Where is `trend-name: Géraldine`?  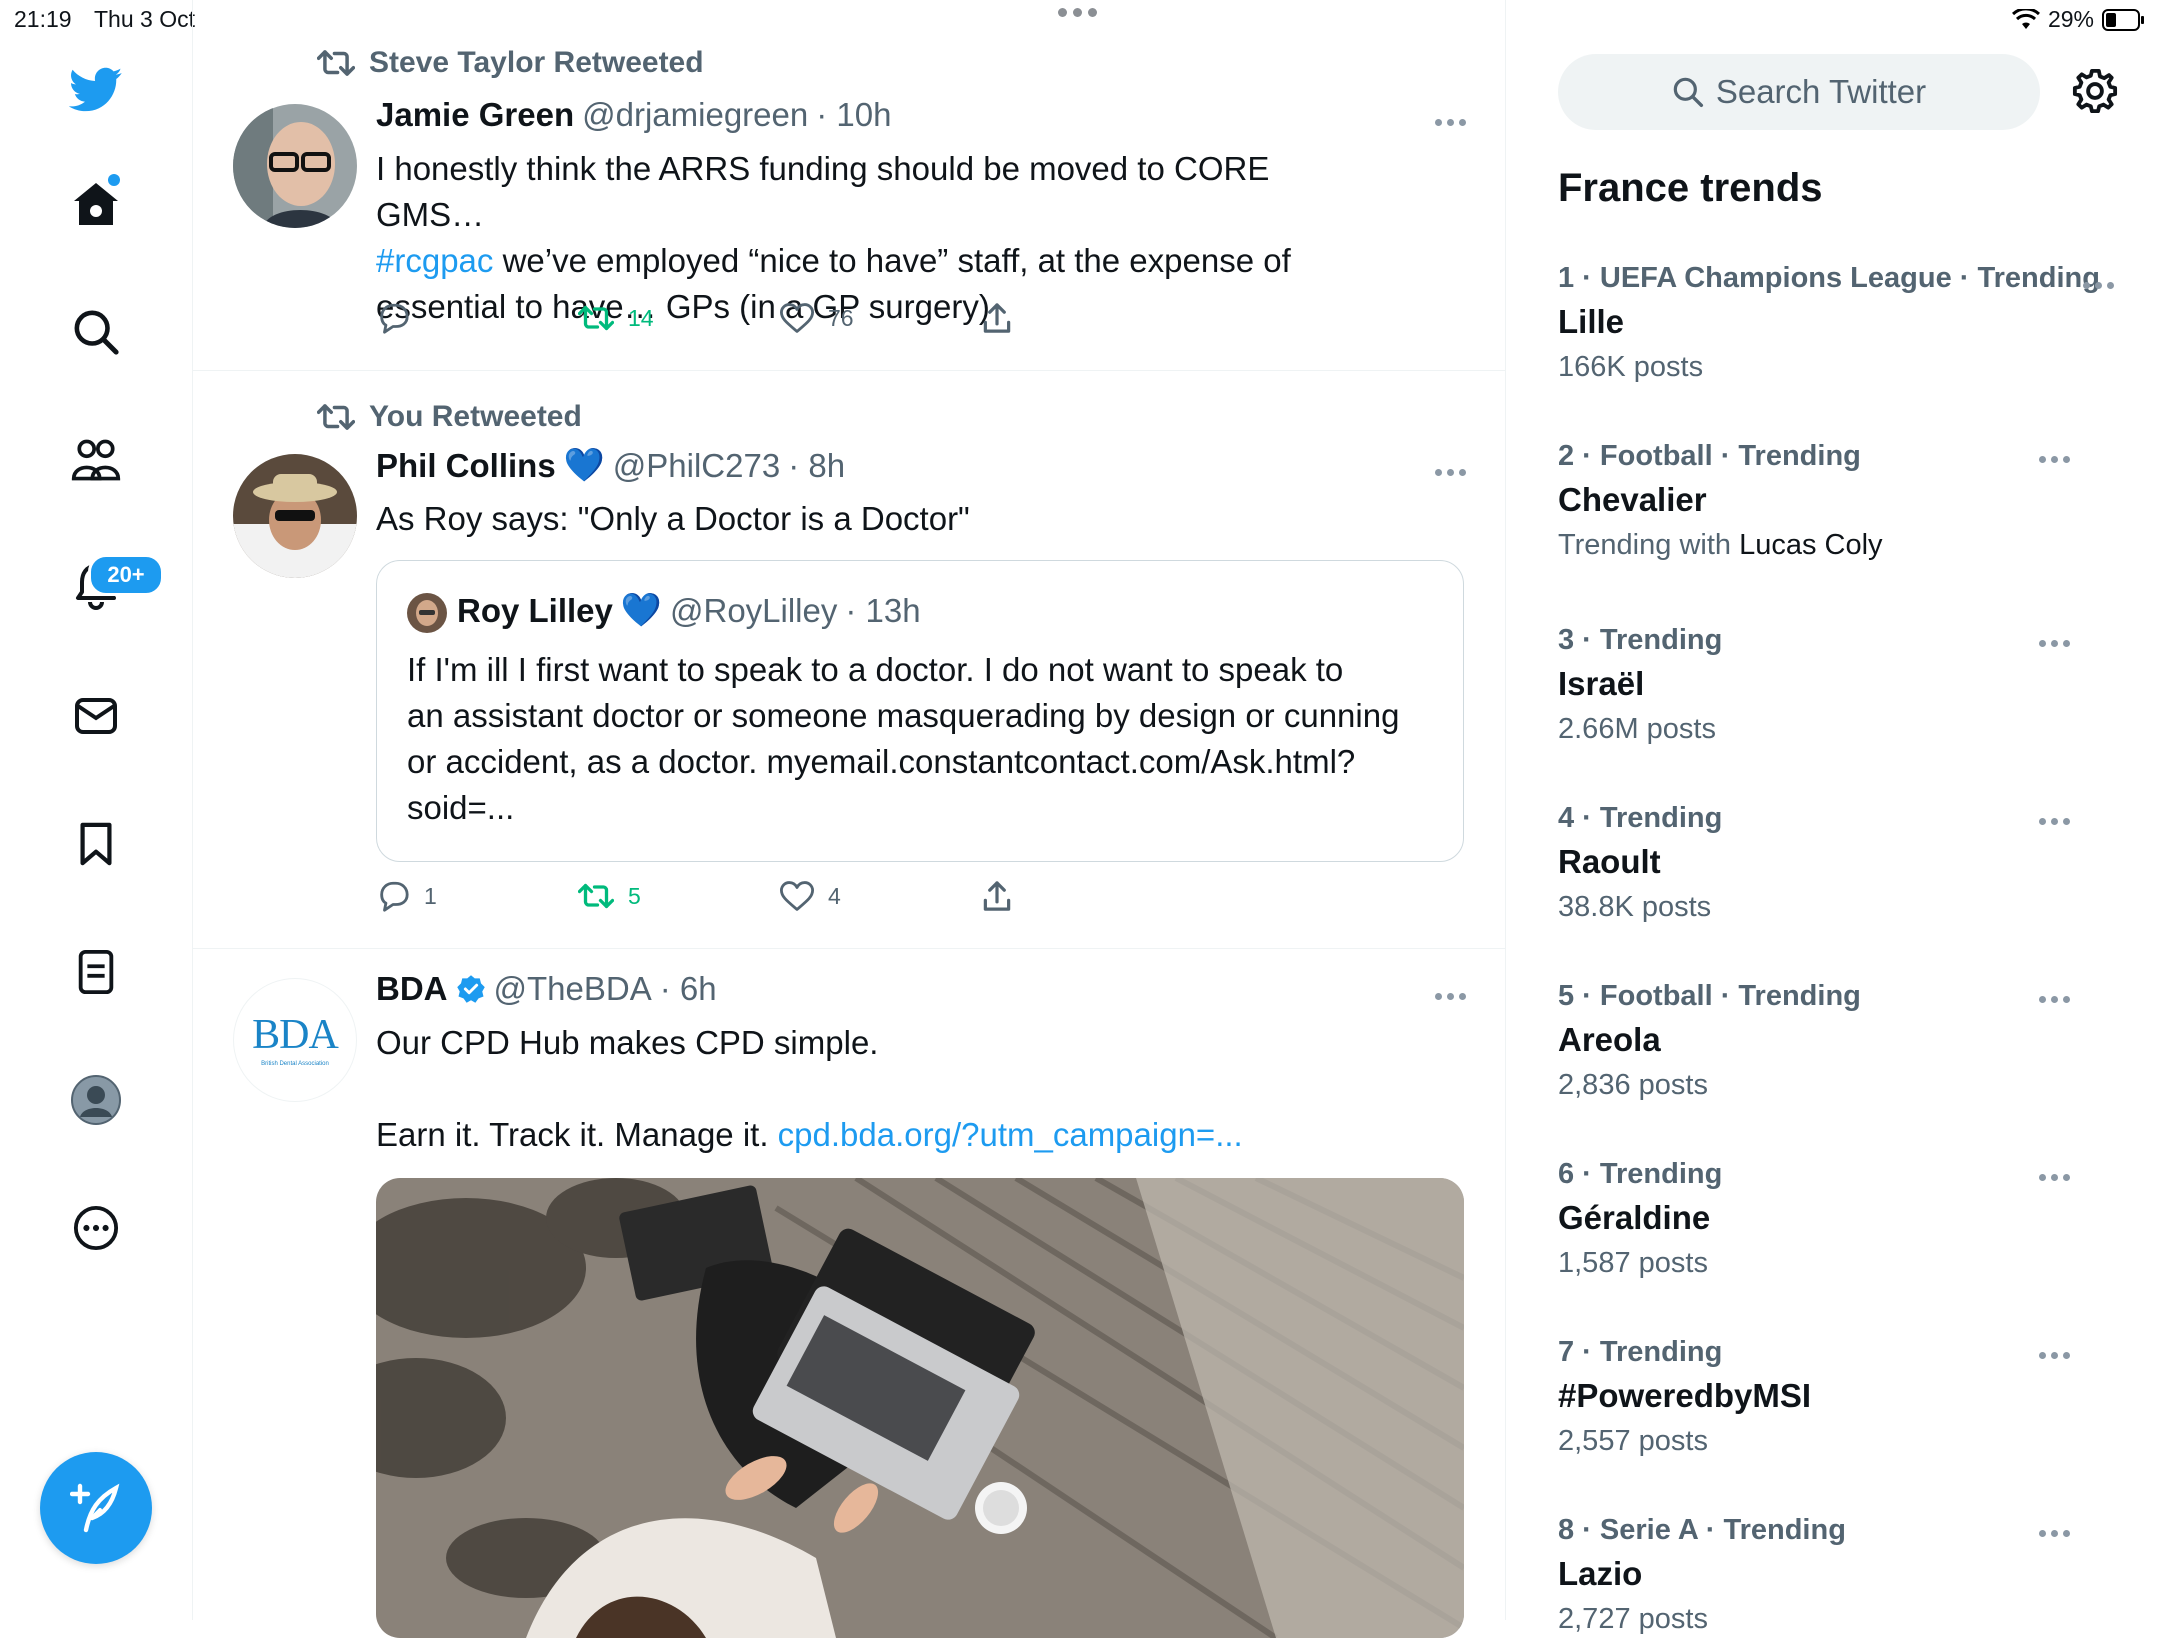 trend-name: Géraldine is located at coordinates (1634, 1217).